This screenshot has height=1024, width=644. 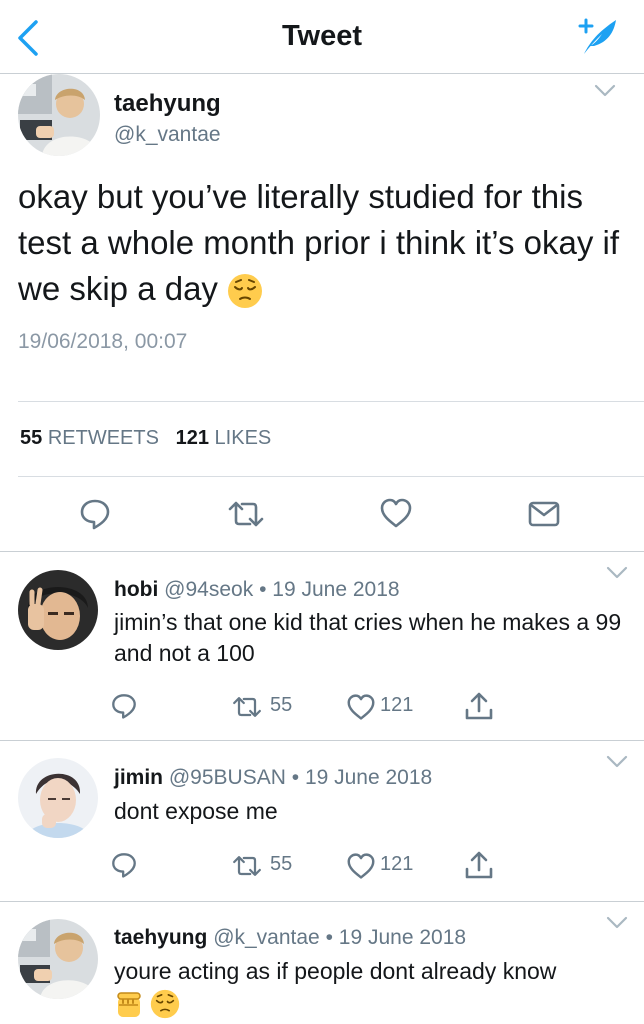 What do you see at coordinates (167, 135) in the screenshot?
I see `author-handle: @k_vantae` at bounding box center [167, 135].